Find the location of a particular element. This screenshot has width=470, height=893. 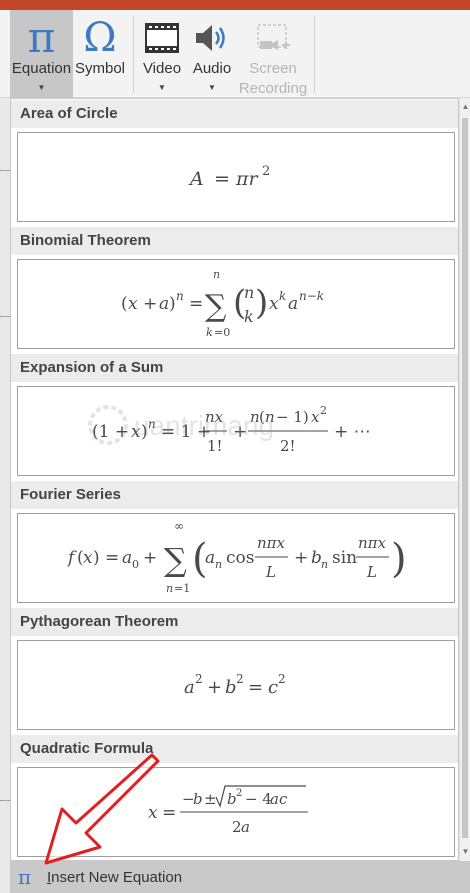

section-header-quadratic-formula: Quadratic Formula is located at coordinates (234, 749).